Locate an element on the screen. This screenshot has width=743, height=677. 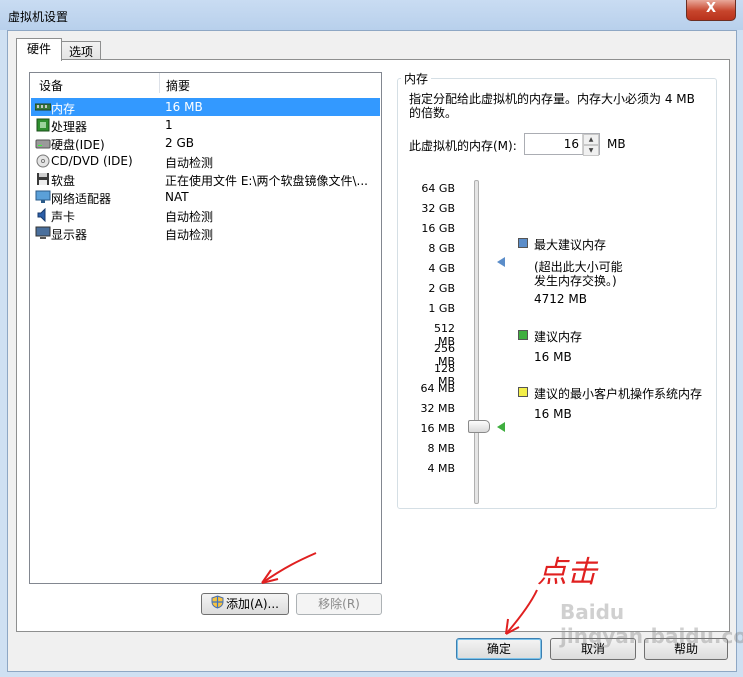
handwritten-annotation: 点击 is located at coordinates (567, 572).